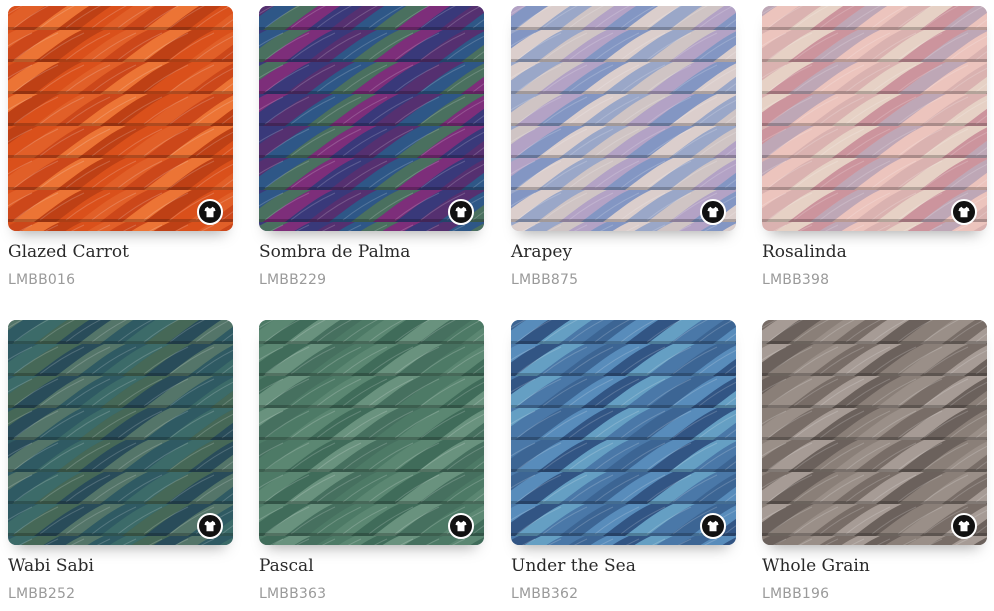 The image size is (994, 611). Describe the element at coordinates (120, 566) in the screenshot. I see `product-name: Wabi Sabi` at that location.